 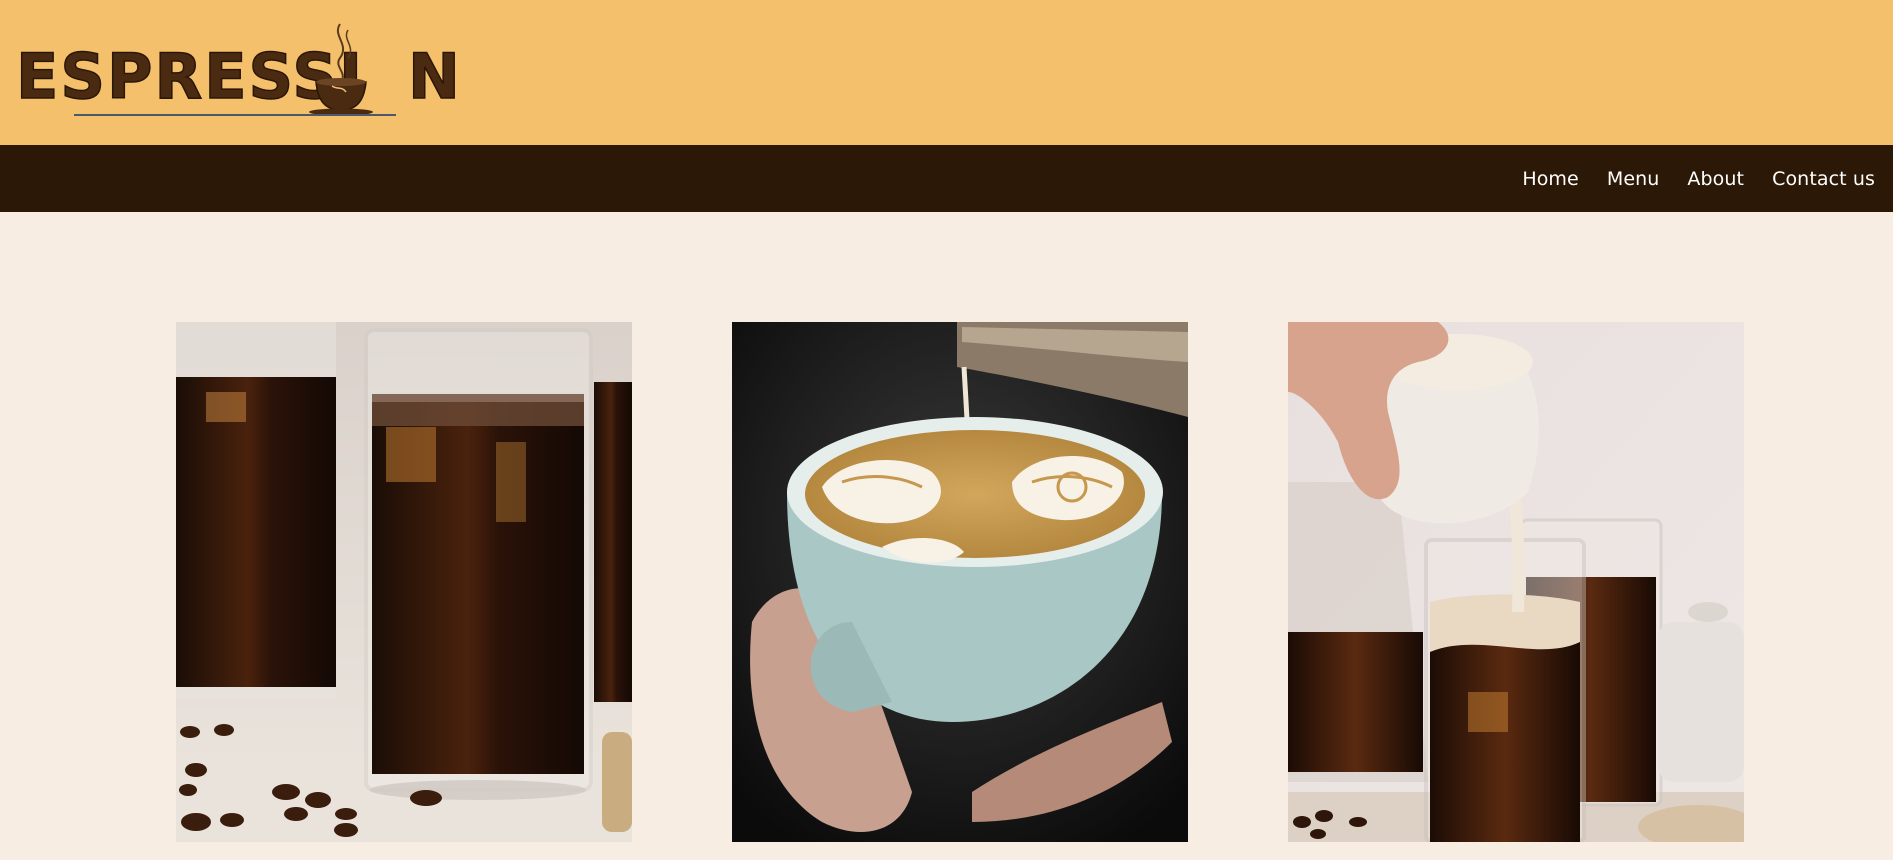 I want to click on nav-item-menu: Menu, so click(x=1633, y=179).